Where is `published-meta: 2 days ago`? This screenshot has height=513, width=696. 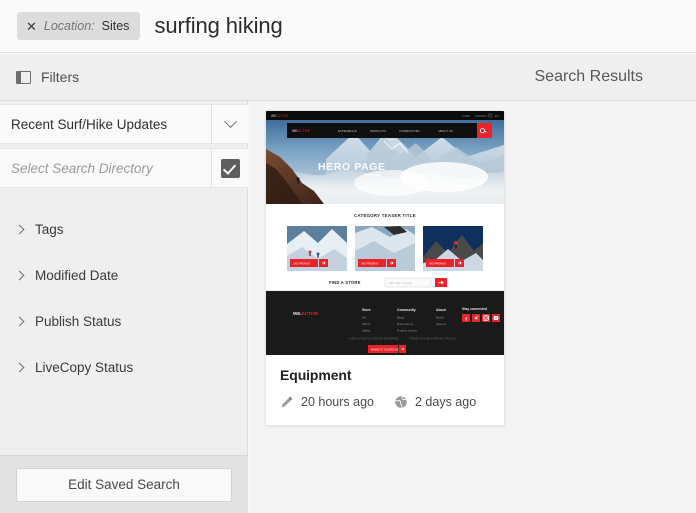 published-meta: 2 days ago is located at coordinates (435, 402).